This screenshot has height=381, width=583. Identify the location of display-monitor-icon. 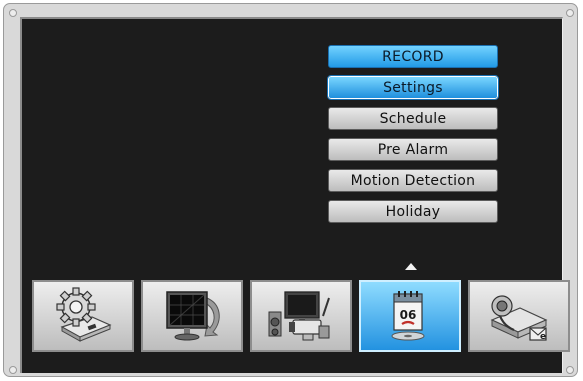
(192, 316).